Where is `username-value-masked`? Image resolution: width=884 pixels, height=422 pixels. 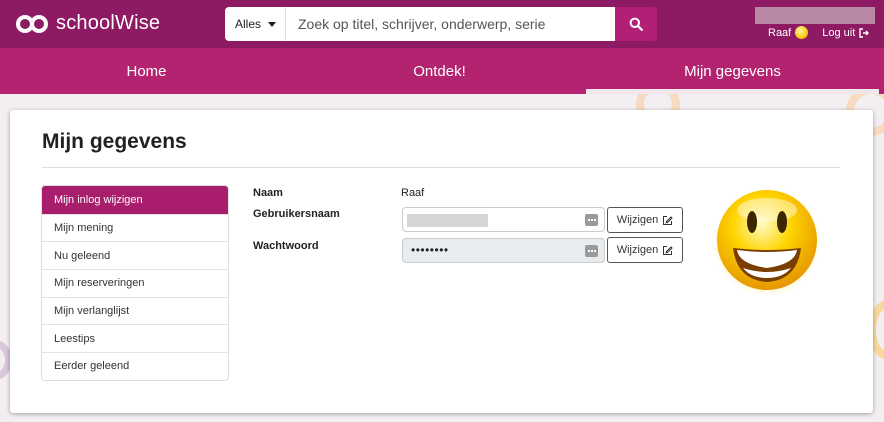 username-value-masked is located at coordinates (447, 220).